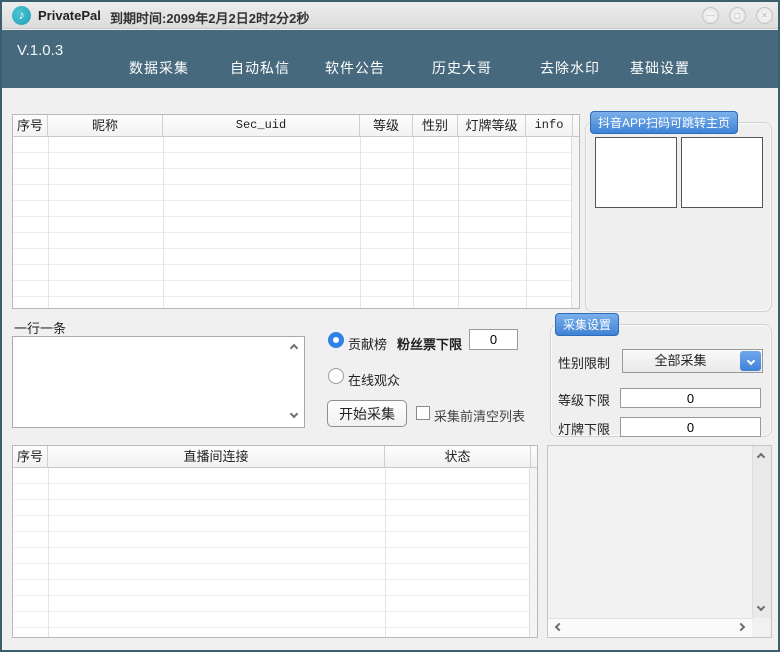 Image resolution: width=780 pixels, height=652 pixels. I want to click on col-header-info: info, so click(549, 126).